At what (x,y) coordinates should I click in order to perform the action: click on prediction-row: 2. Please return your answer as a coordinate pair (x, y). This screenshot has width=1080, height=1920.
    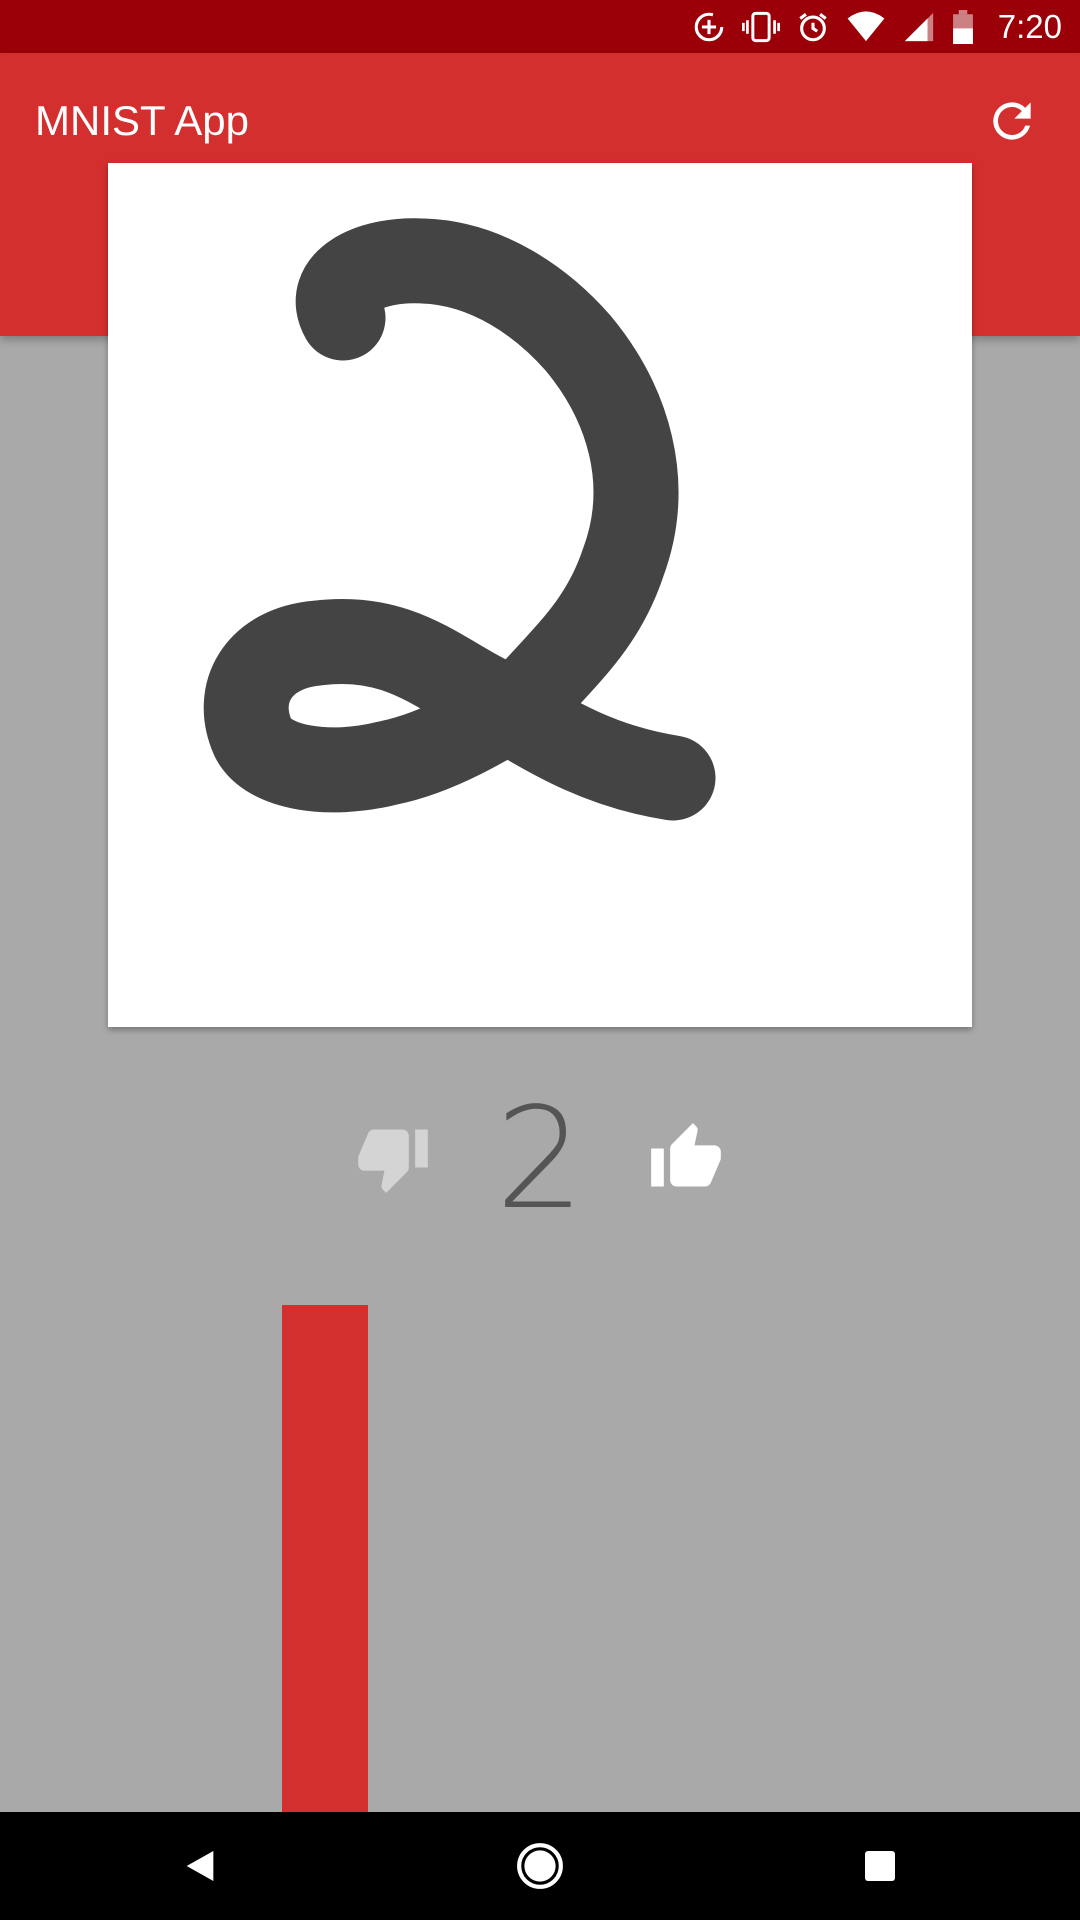
    Looking at the image, I should click on (540, 1160).